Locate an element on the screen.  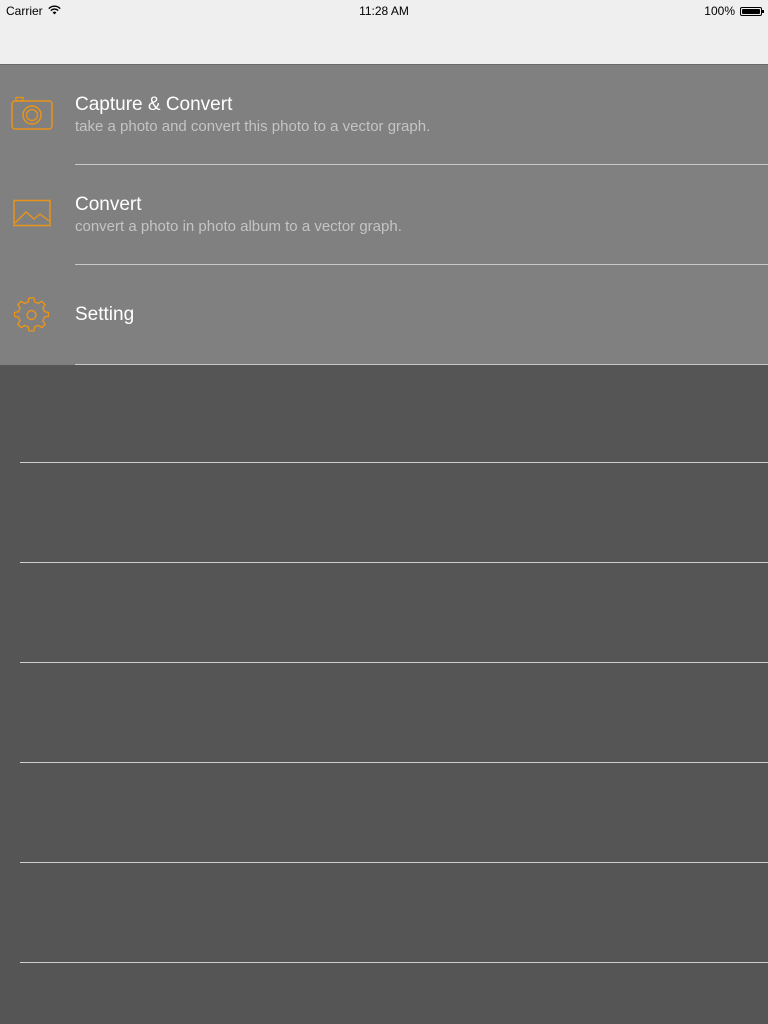
menu-item-title: Setting is located at coordinates (105, 314).